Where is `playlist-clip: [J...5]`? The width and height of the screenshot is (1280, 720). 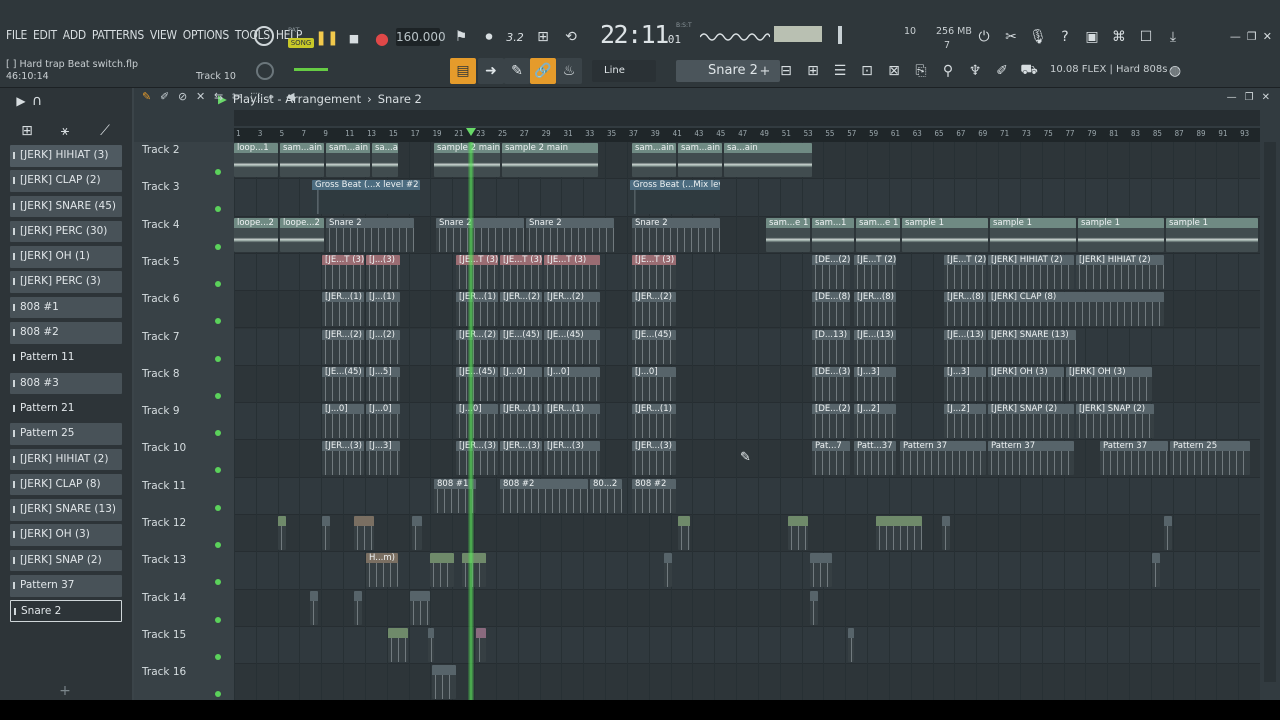 playlist-clip: [J...5] is located at coordinates (383, 383).